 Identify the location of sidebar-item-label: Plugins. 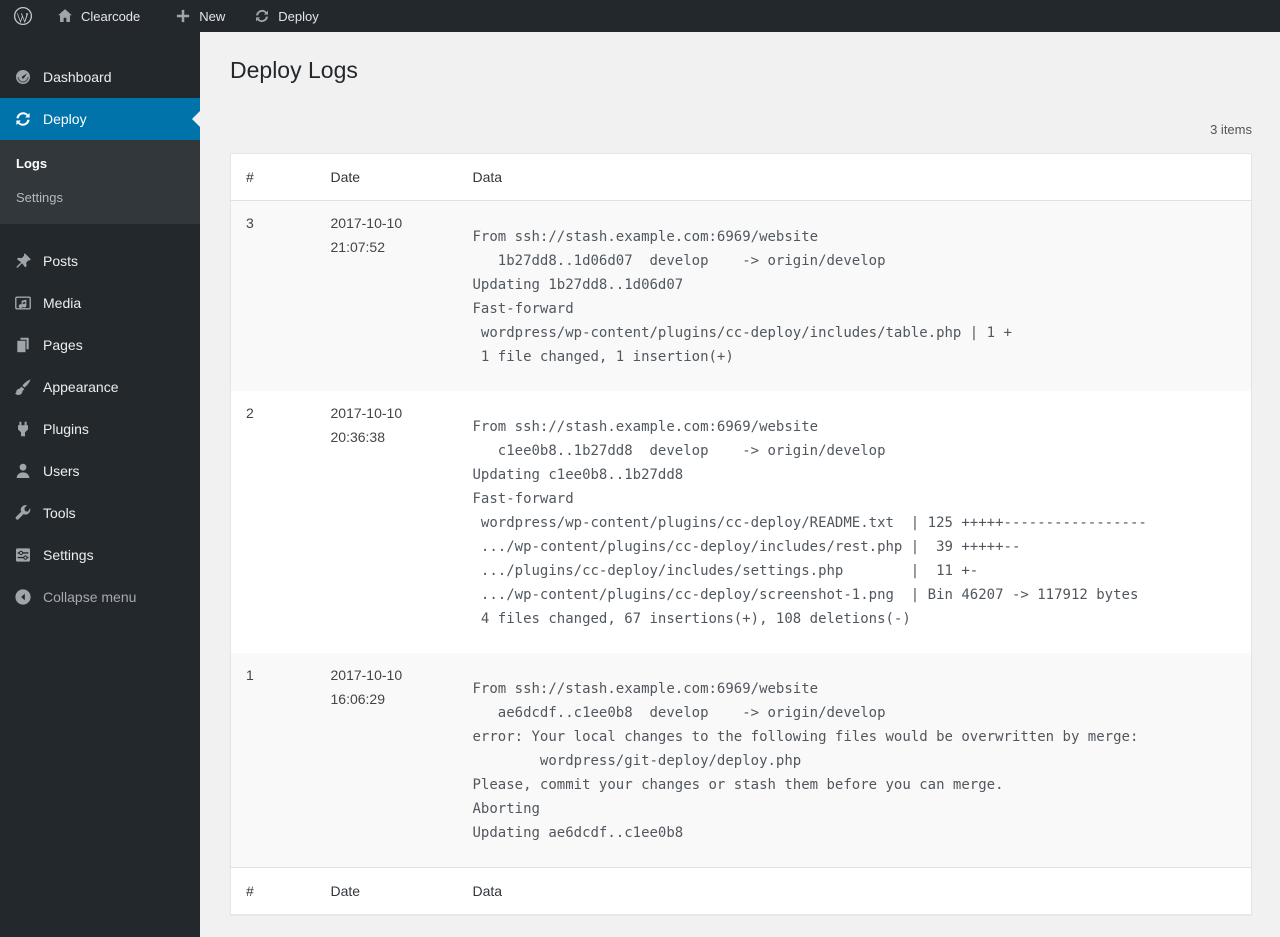
(66, 429).